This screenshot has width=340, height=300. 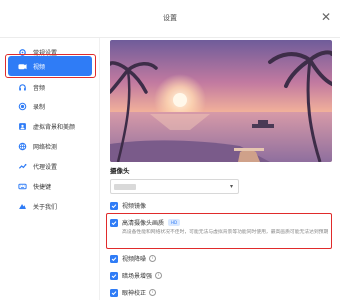 I want to click on camera-select: ▾, so click(x=174, y=186).